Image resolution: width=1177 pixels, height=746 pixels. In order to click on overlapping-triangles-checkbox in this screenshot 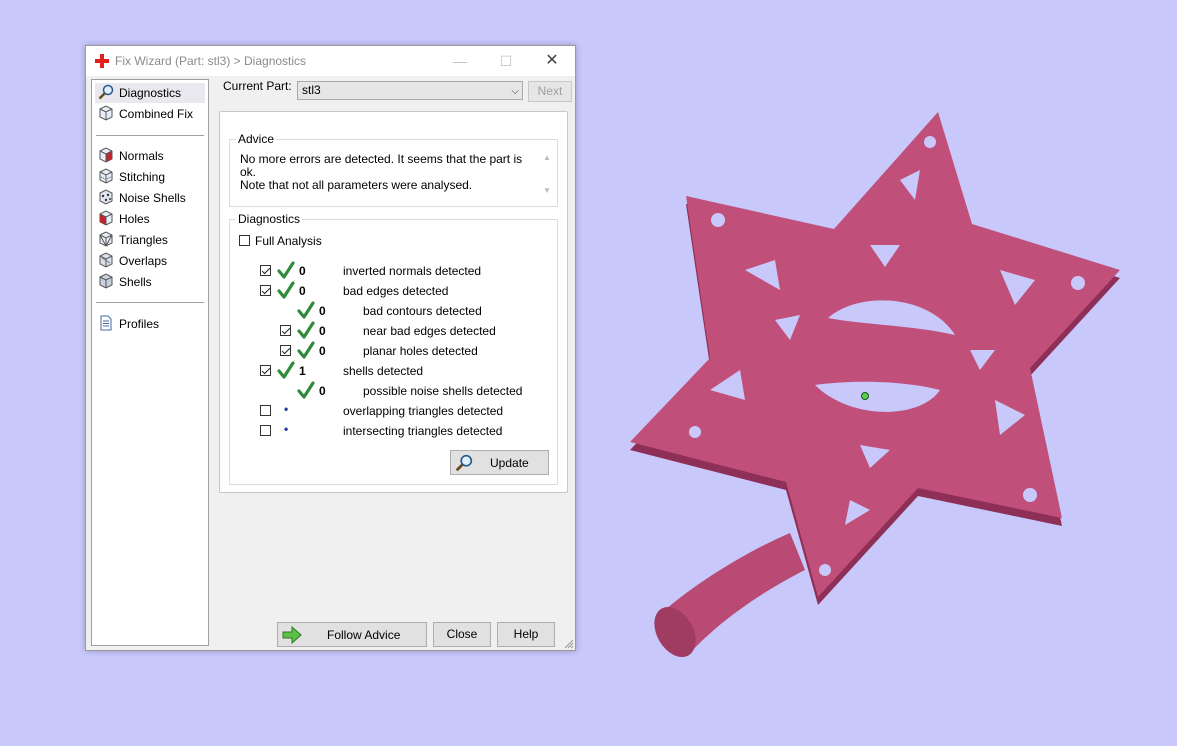, I will do `click(265, 410)`.